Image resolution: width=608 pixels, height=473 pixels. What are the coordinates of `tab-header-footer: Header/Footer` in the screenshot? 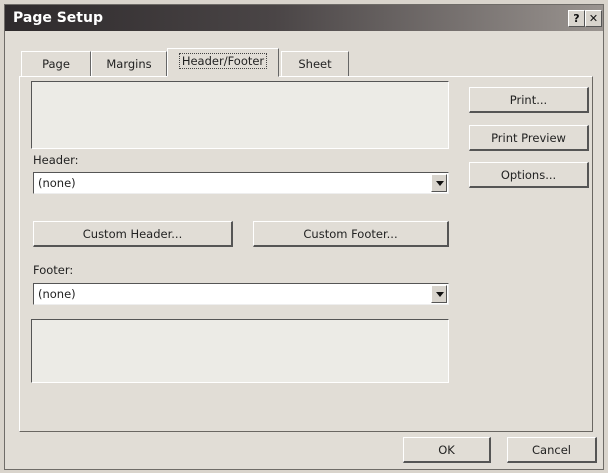 It's located at (223, 62).